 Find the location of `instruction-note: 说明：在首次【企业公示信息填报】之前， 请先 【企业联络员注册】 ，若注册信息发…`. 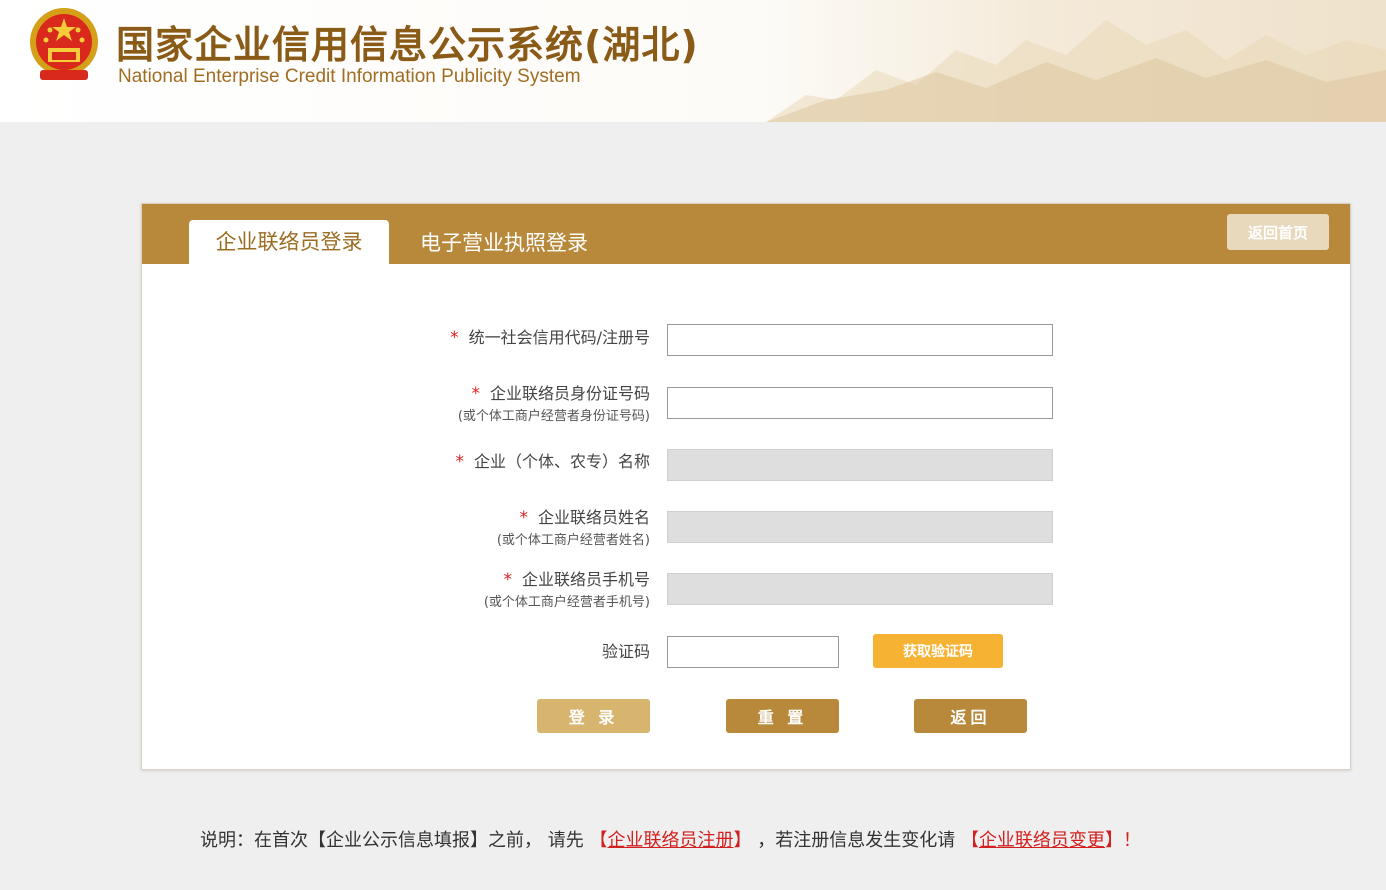

instruction-note: 说明：在首次【企业公示信息填报】之前， 请先 【企业联络员注册】 ，若注册信息发… is located at coordinates (670, 839).